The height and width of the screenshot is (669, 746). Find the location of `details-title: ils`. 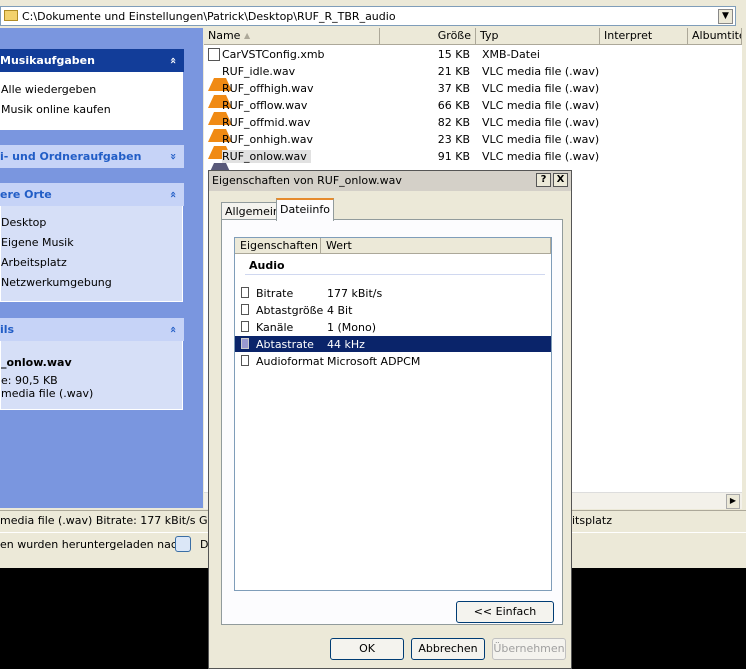

details-title: ils is located at coordinates (7, 329).